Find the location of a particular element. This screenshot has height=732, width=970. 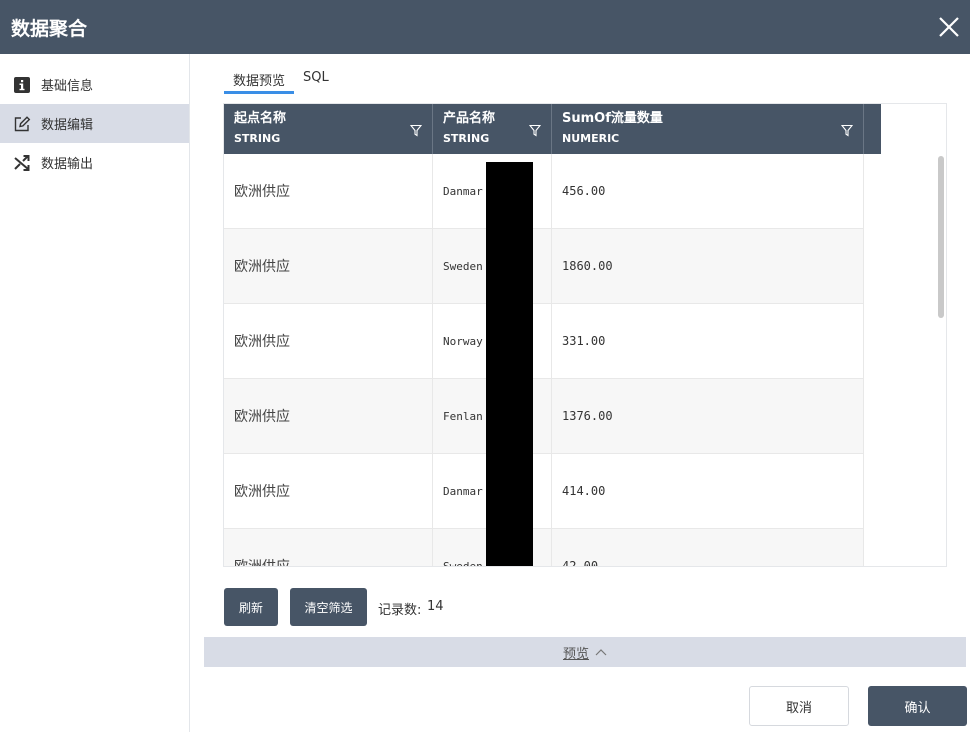

redaction-block is located at coordinates (509, 364).